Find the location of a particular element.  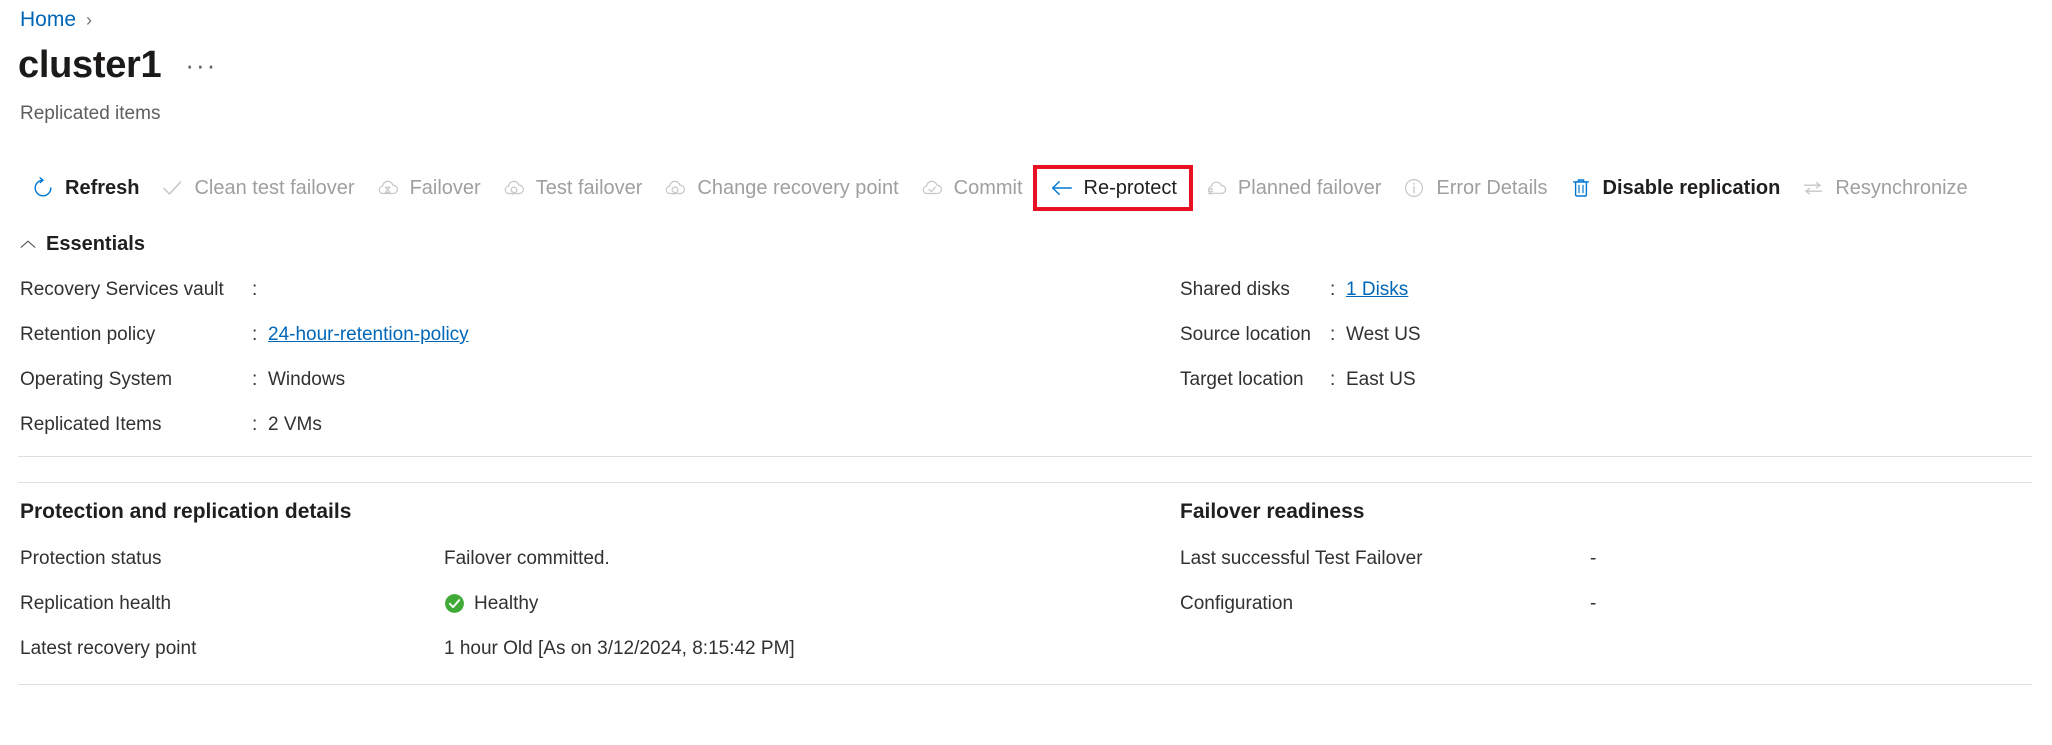

failover-label: Failover is located at coordinates (445, 188).